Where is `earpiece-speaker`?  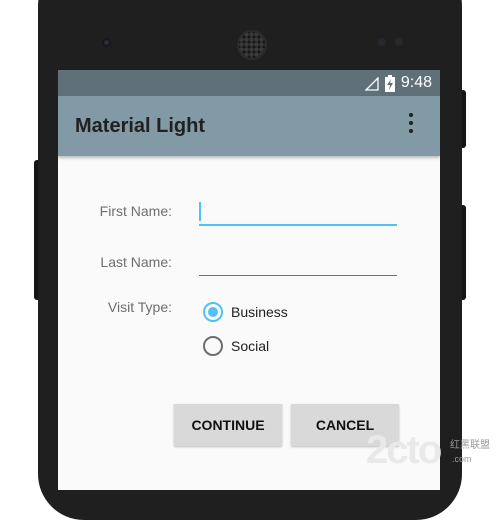 earpiece-speaker is located at coordinates (252, 45).